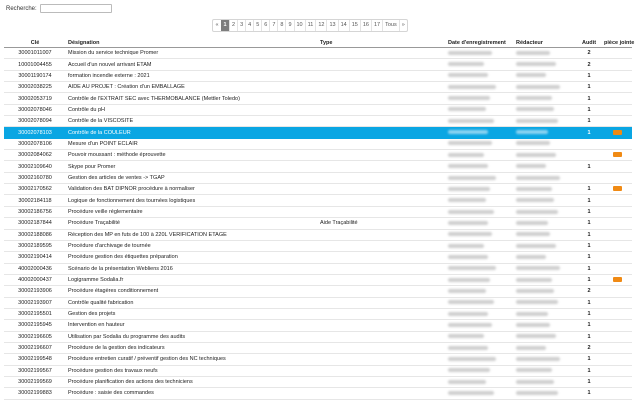  I want to click on cell-designation: Contrôle de la VISCOSITE, so click(192, 121).